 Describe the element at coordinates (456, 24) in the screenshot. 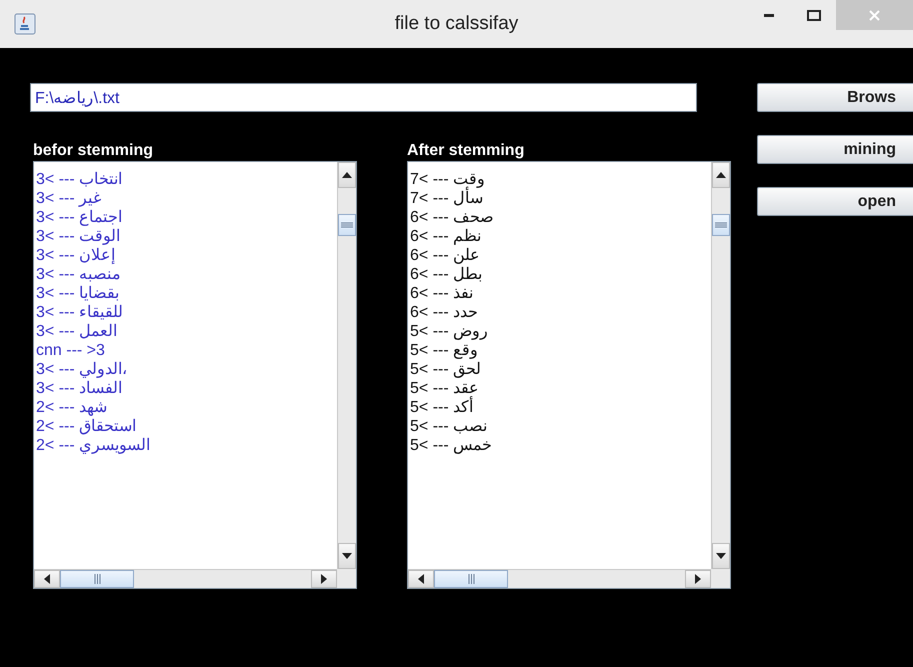

I see `window-title: file to calssifay` at that location.